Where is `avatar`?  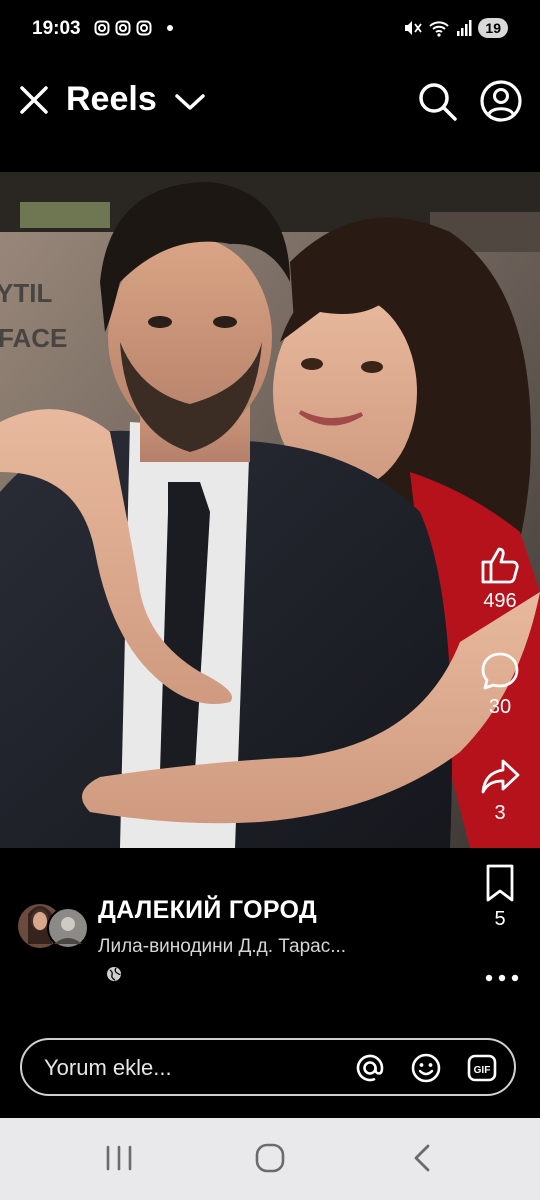
avatar is located at coordinates (54, 926).